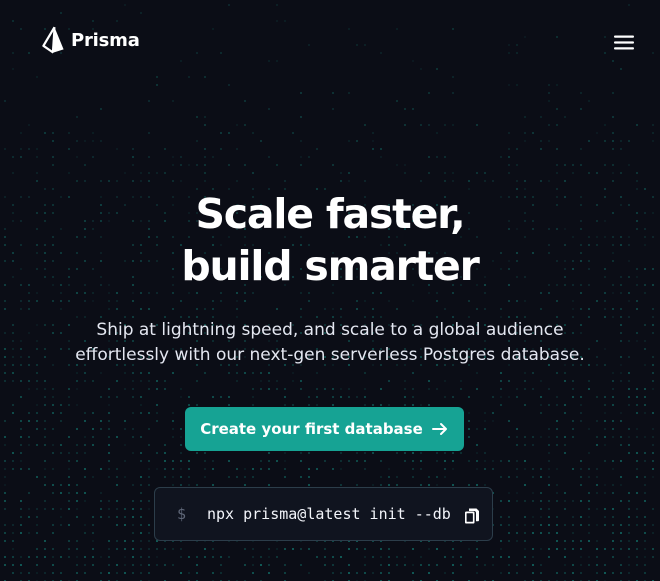 Image resolution: width=660 pixels, height=581 pixels. I want to click on brand-logo-link: Prisma, so click(91, 40).